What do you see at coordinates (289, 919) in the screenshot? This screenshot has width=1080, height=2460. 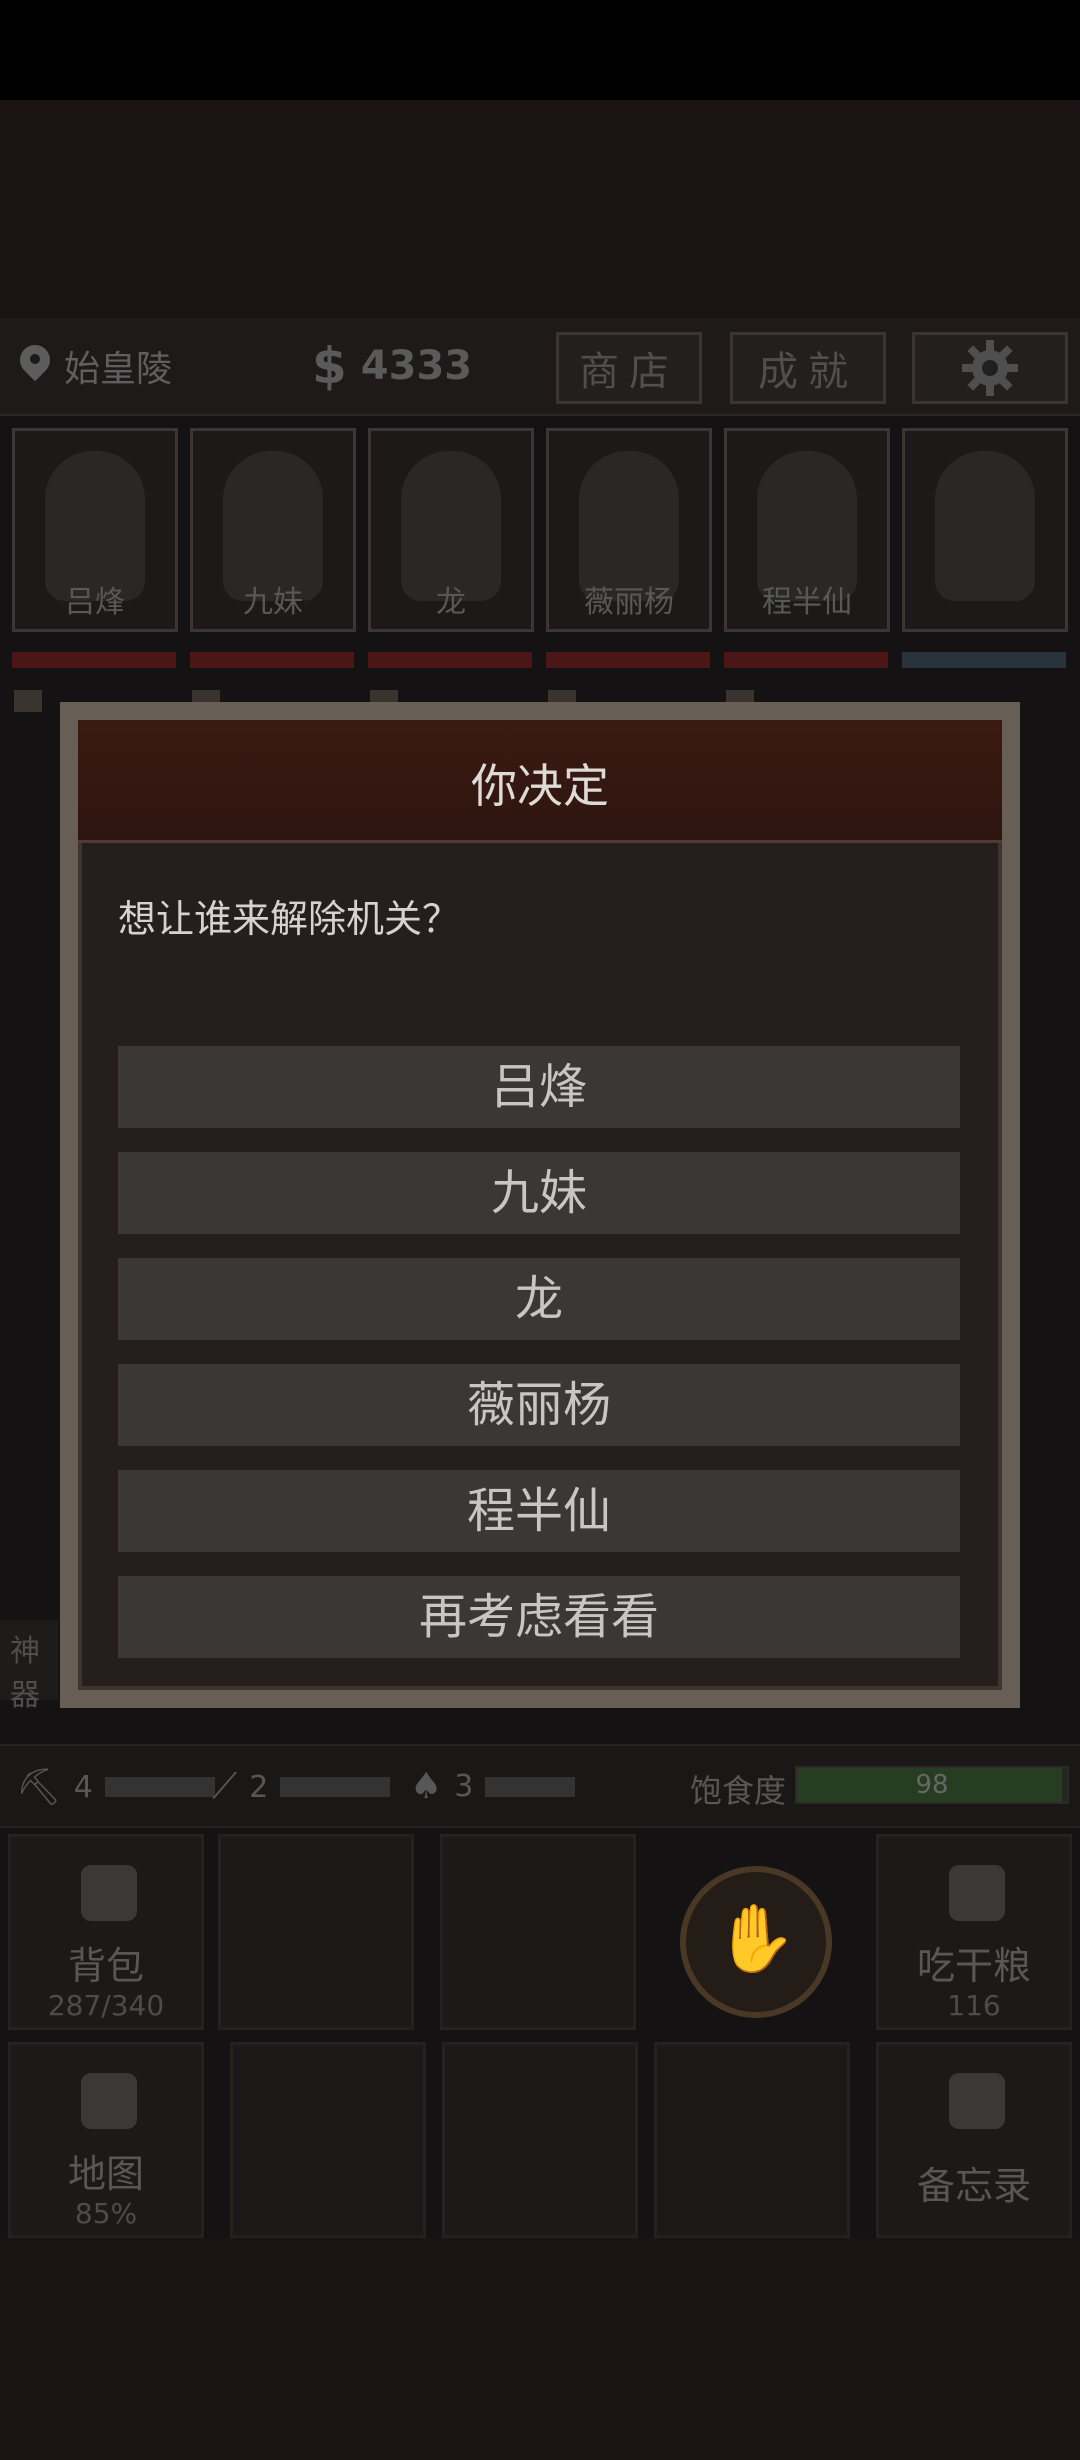 I see `dialog-question: 想让谁来解除机关？` at bounding box center [289, 919].